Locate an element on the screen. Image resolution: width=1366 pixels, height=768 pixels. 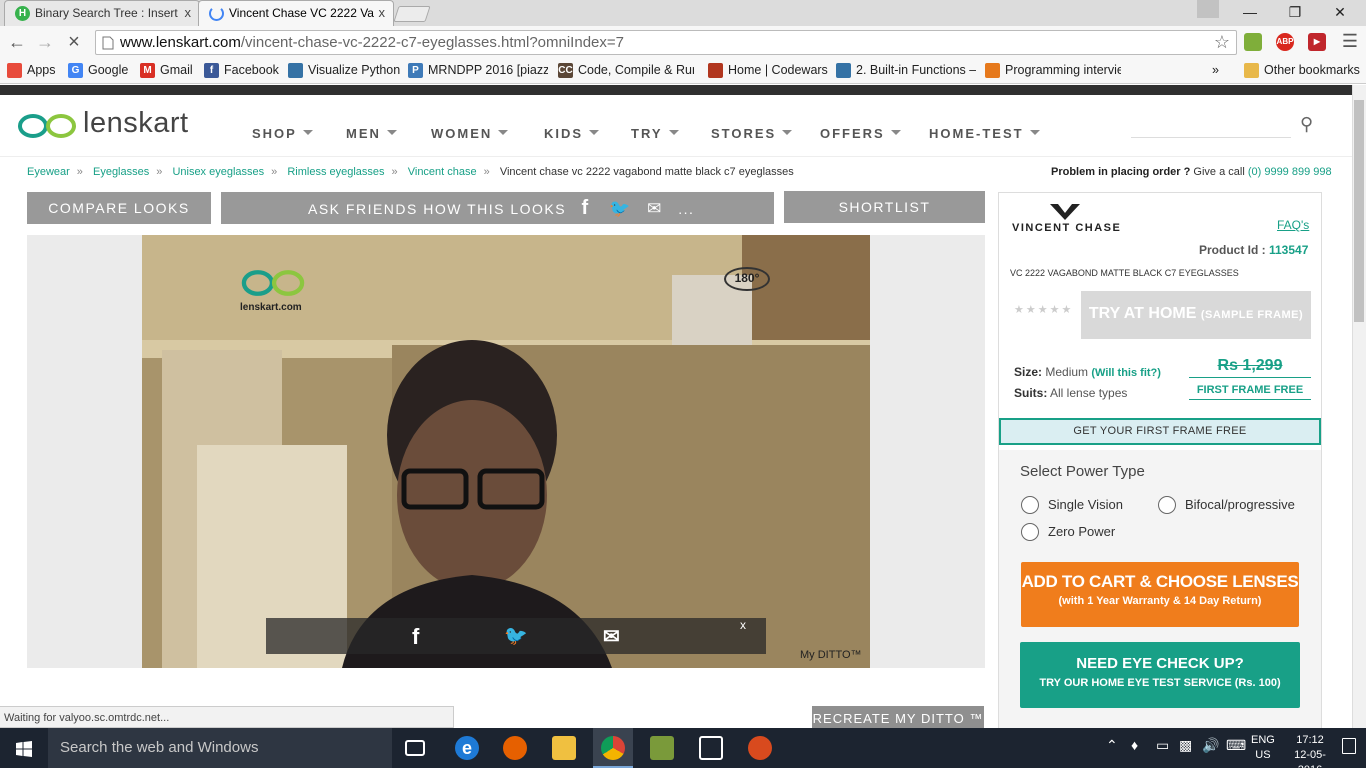
tray-chevron-icon: ⌃ is located at coordinates (1112, 745).